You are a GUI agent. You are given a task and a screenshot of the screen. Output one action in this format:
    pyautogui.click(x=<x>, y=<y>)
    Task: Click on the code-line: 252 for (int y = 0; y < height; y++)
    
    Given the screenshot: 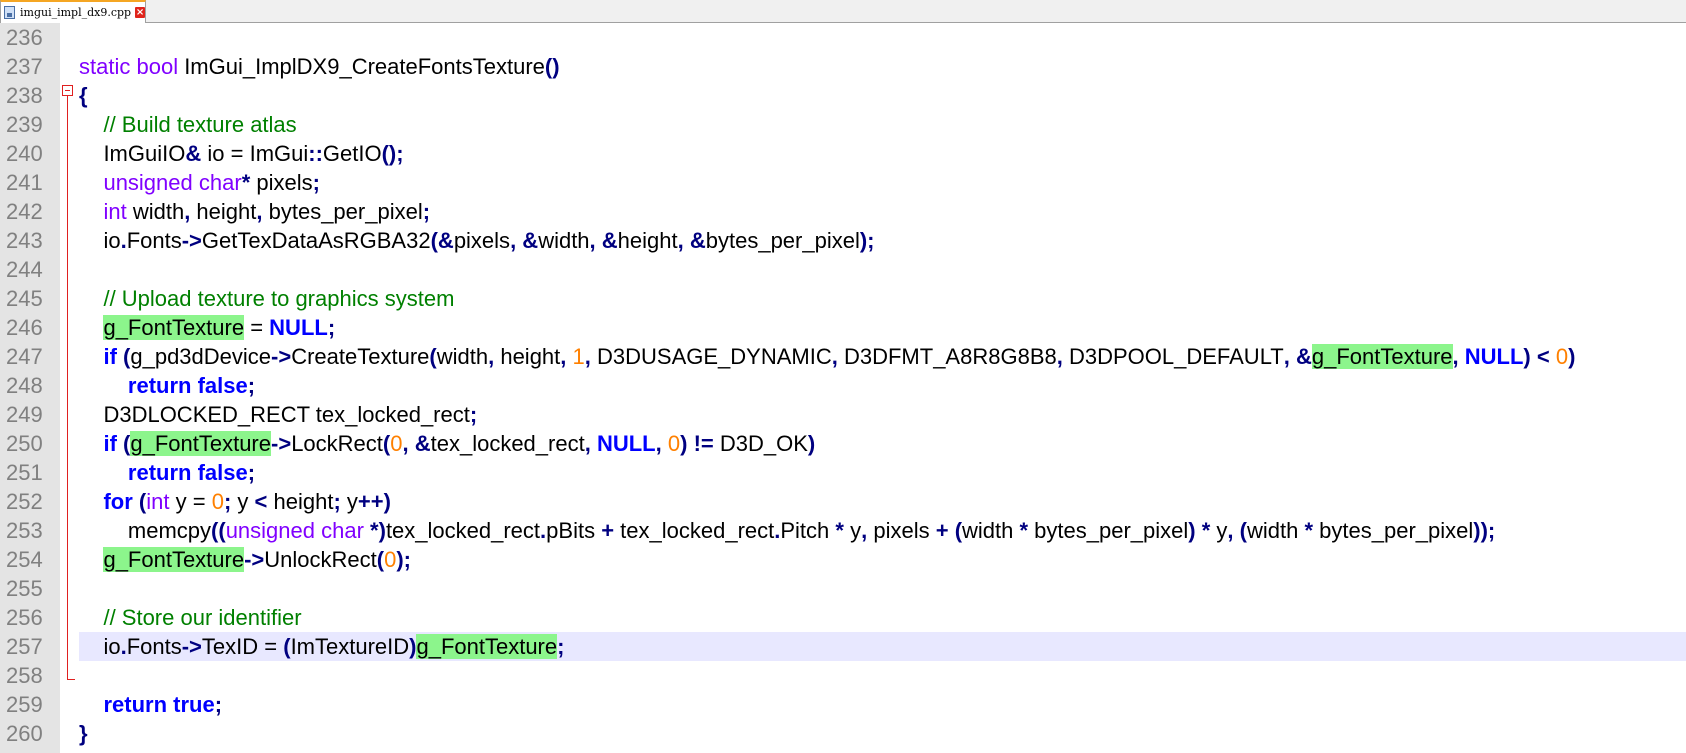 What is the action you would take?
    pyautogui.click(x=843, y=501)
    